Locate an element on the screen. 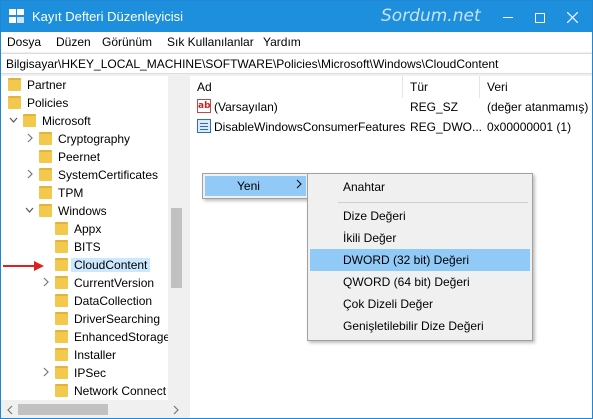  title-bar: Kayıt Defteri Düzenleyicisi Sordum.net is located at coordinates (296, 16).